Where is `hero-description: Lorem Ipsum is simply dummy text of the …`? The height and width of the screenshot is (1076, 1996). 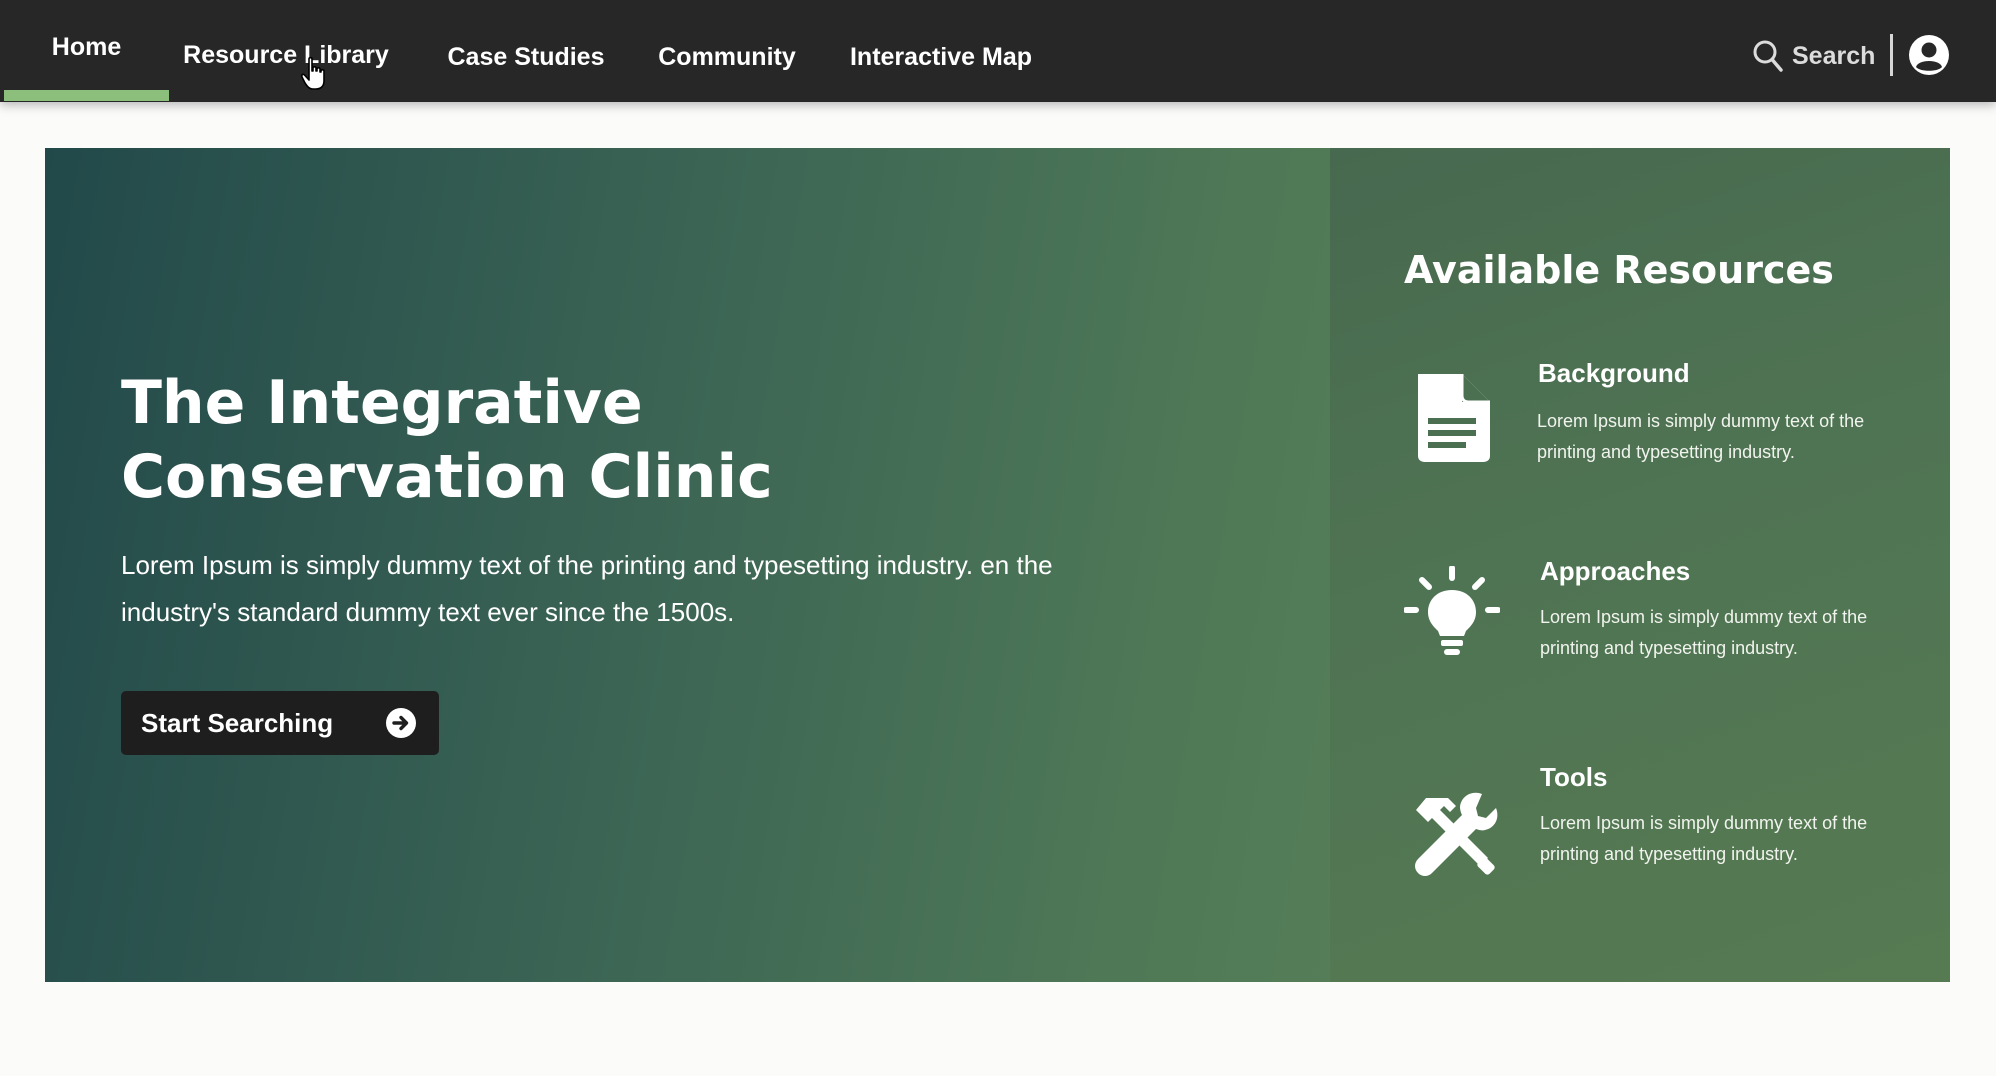
hero-description: Lorem Ipsum is simply dummy text of the … is located at coordinates (587, 588).